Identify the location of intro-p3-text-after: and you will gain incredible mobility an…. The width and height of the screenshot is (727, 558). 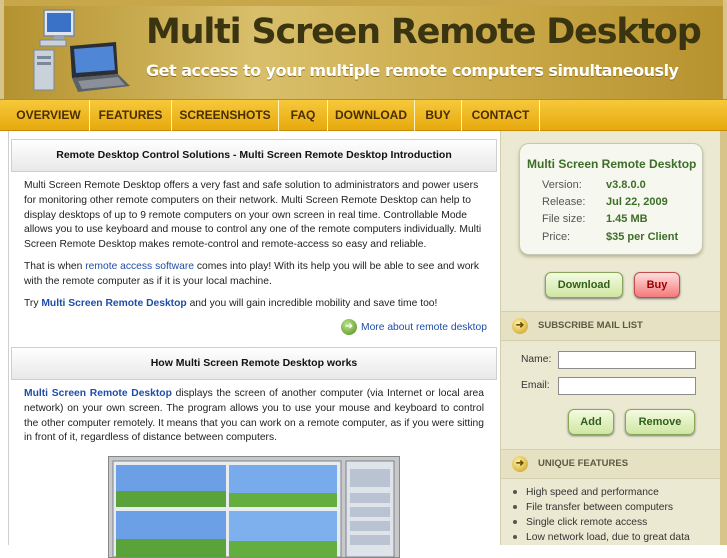
(312, 303).